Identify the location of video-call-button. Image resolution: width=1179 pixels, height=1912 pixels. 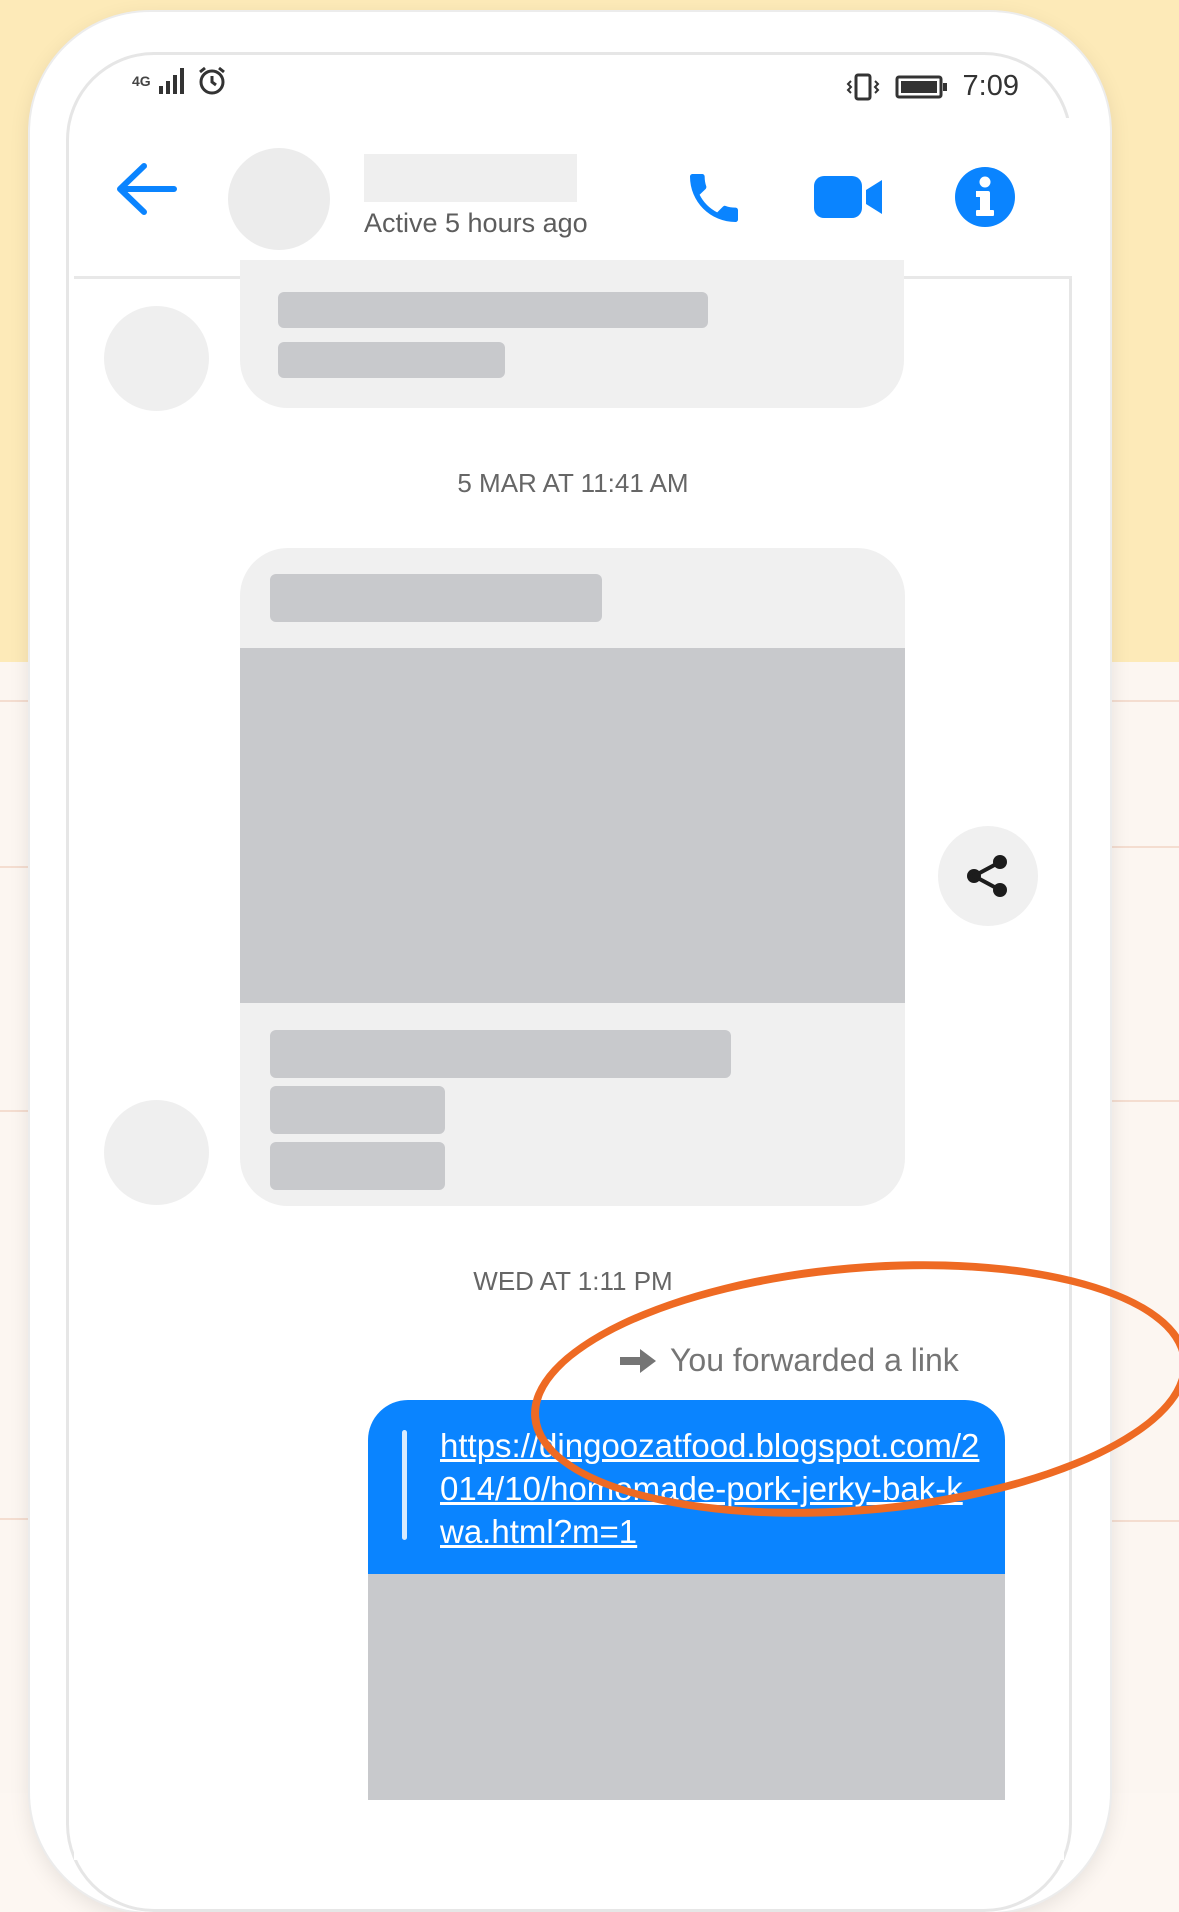
(849, 199).